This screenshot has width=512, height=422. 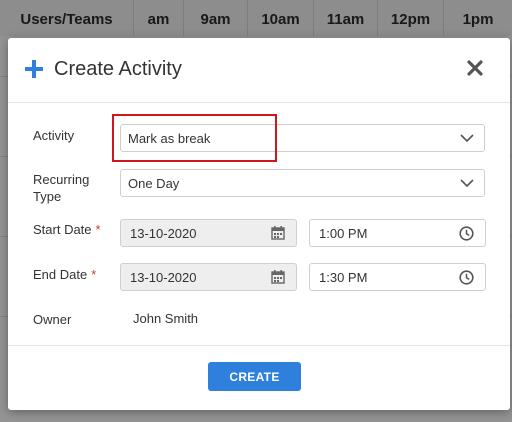 I want to click on end-time-field: 1:30 PM, so click(x=397, y=277).